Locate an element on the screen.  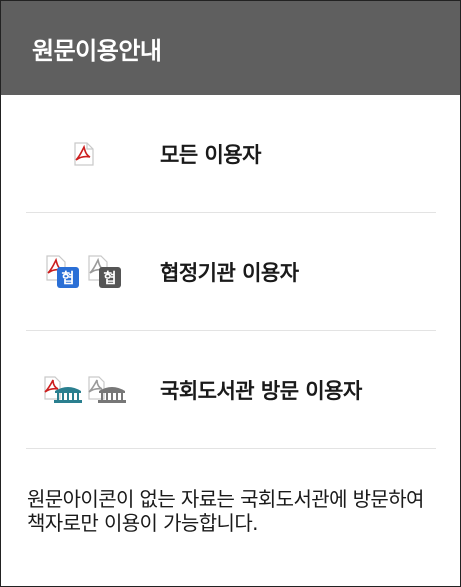
row-label: 협정기관 이용자 is located at coordinates (229, 272).